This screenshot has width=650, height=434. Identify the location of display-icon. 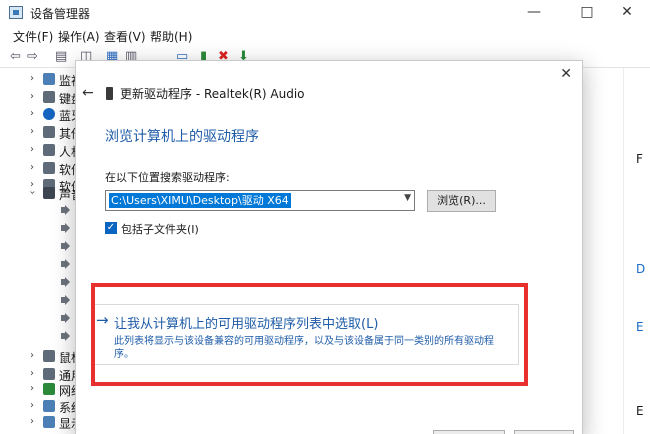
(49, 422).